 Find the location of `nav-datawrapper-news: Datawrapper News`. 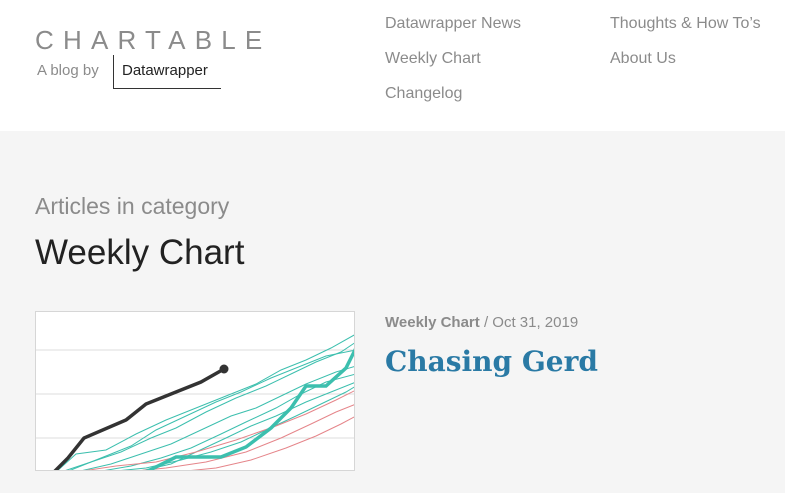

nav-datawrapper-news: Datawrapper News is located at coordinates (453, 24).